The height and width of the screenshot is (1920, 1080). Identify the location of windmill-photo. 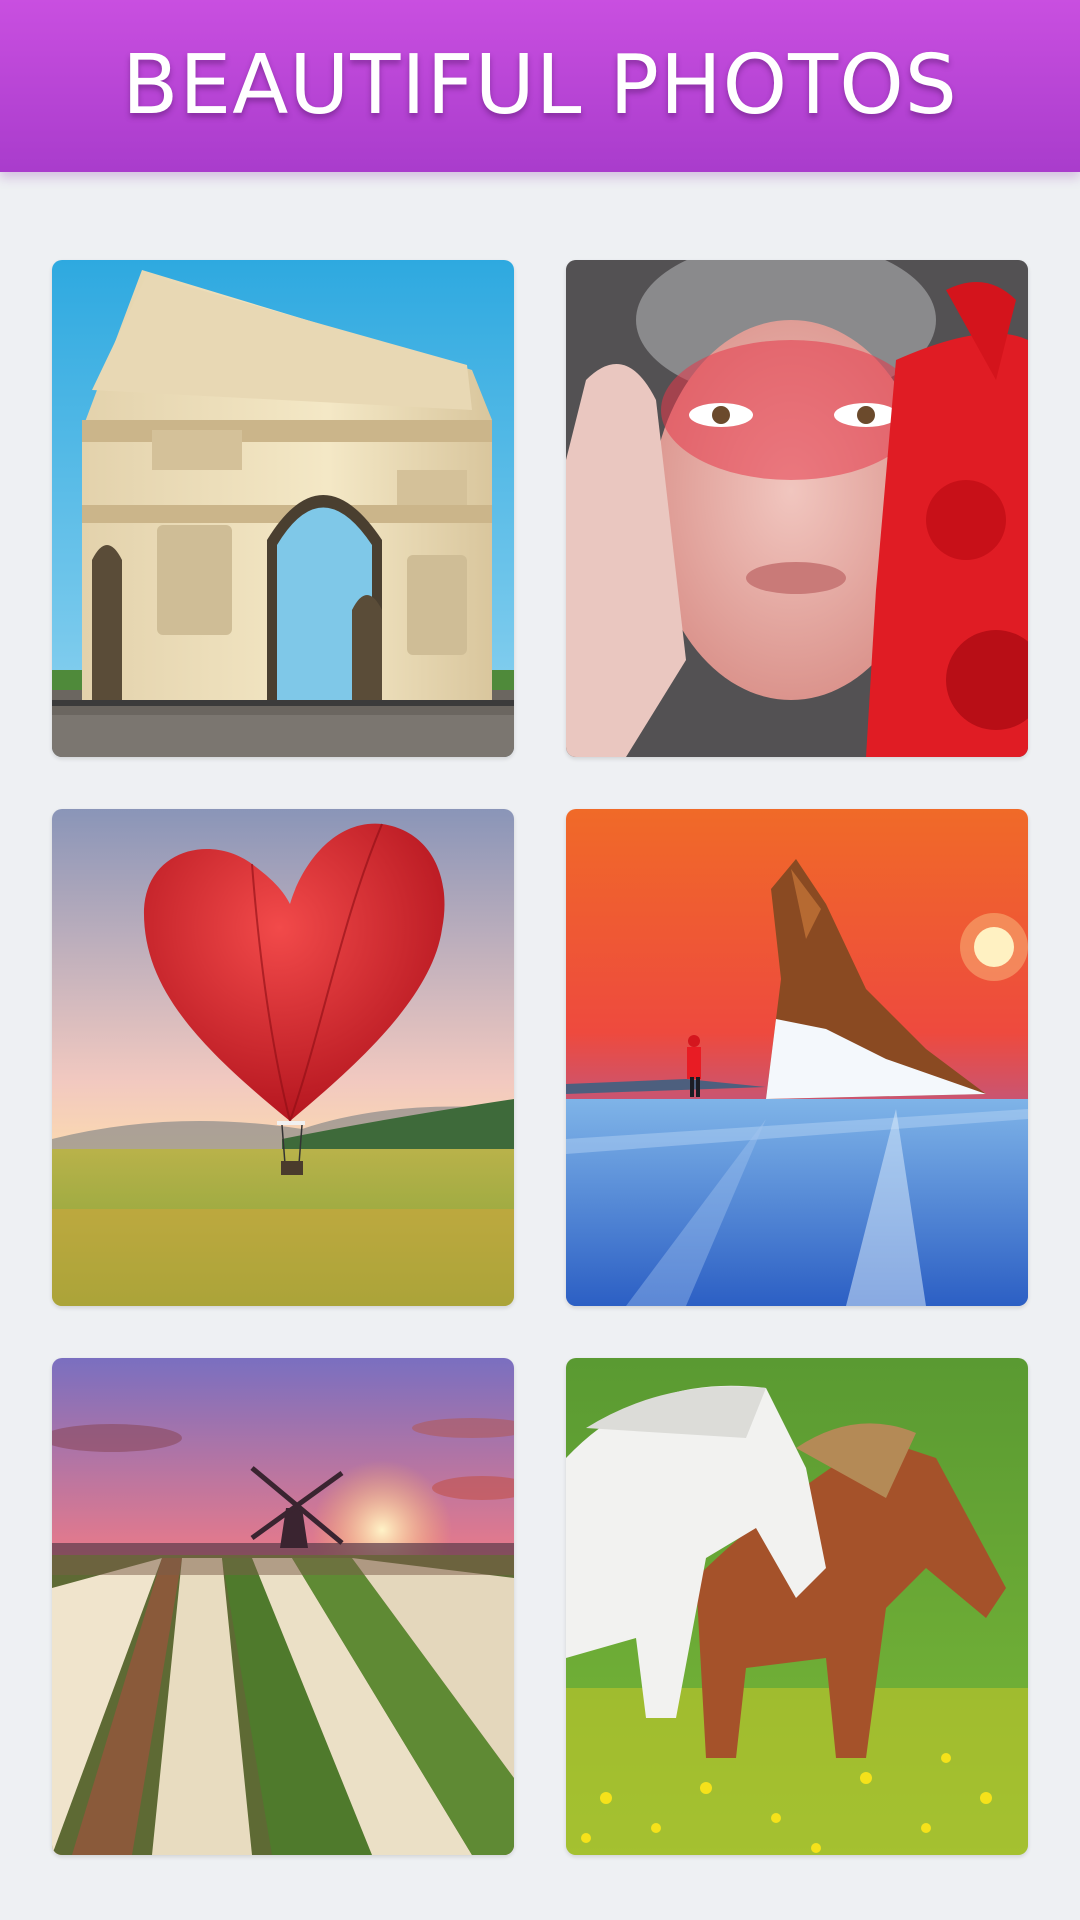
(283, 1606).